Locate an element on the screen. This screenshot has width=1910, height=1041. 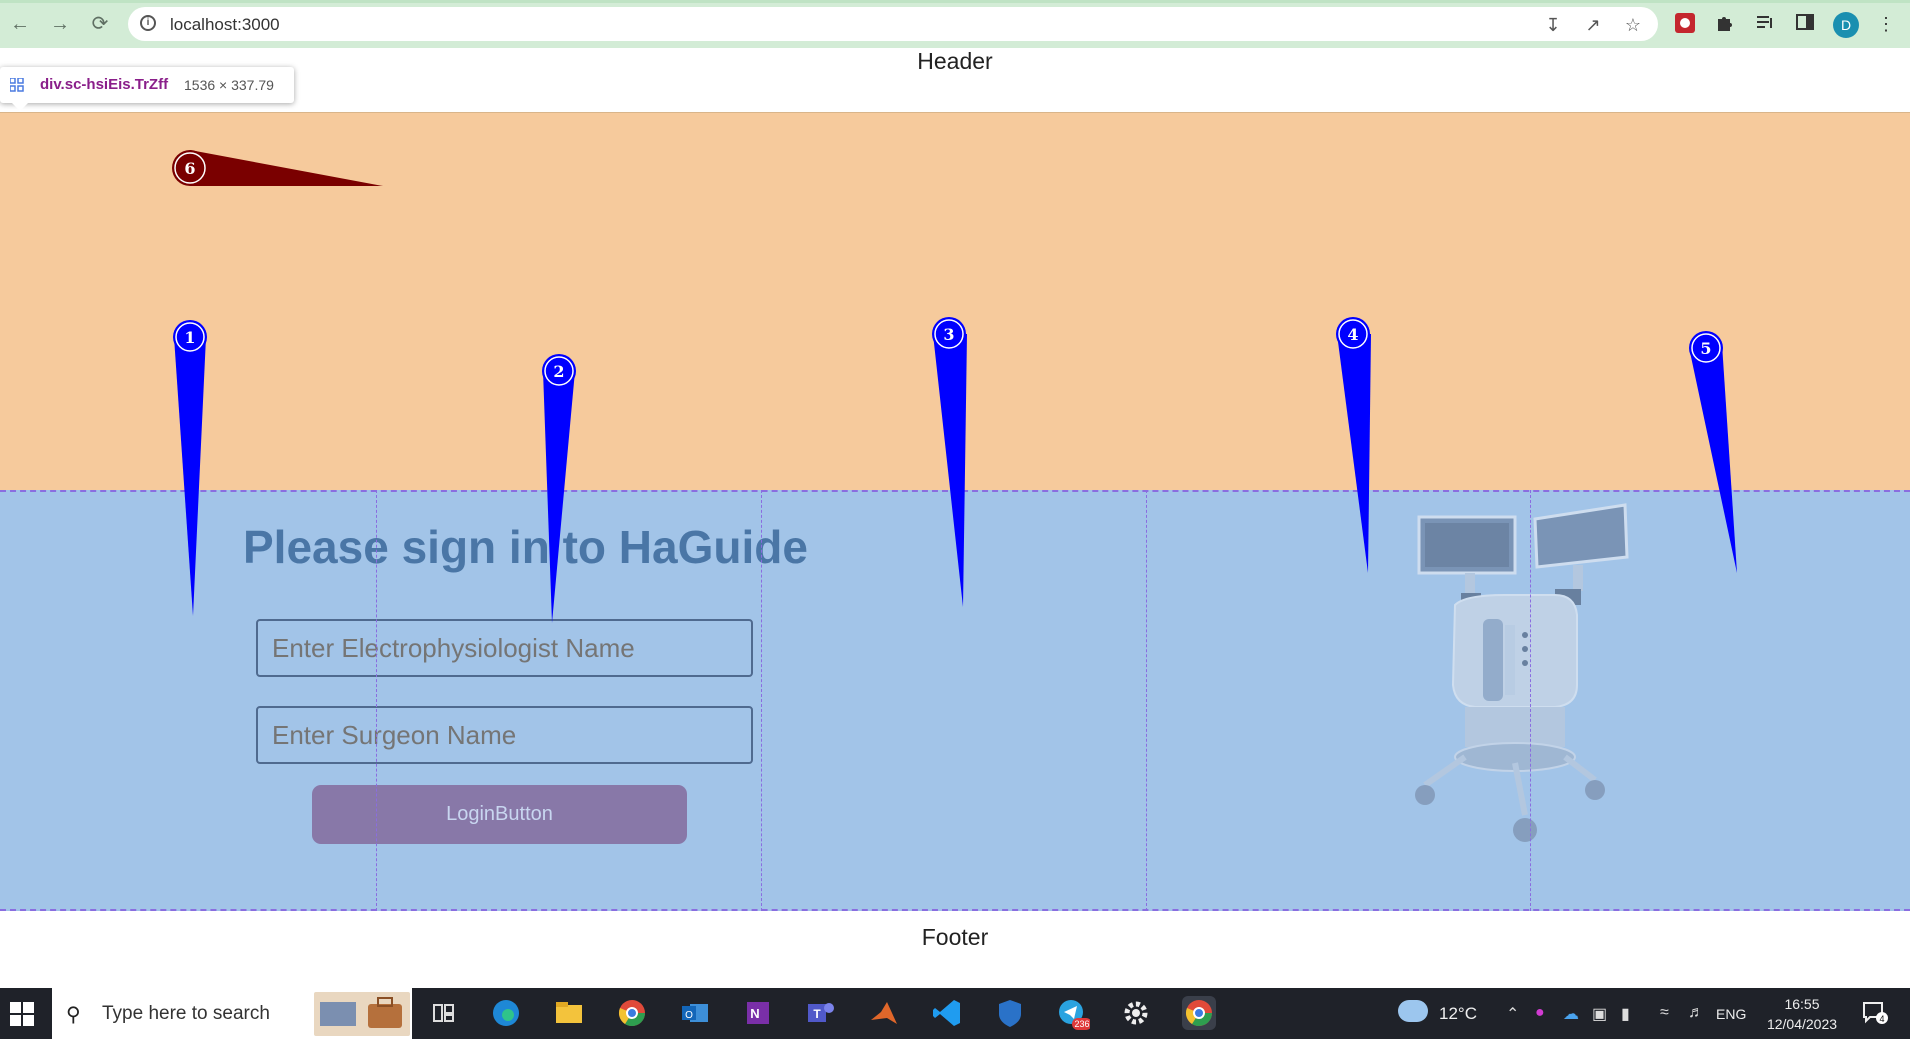
clock-time: 16:55 is located at coordinates (1802, 1004).